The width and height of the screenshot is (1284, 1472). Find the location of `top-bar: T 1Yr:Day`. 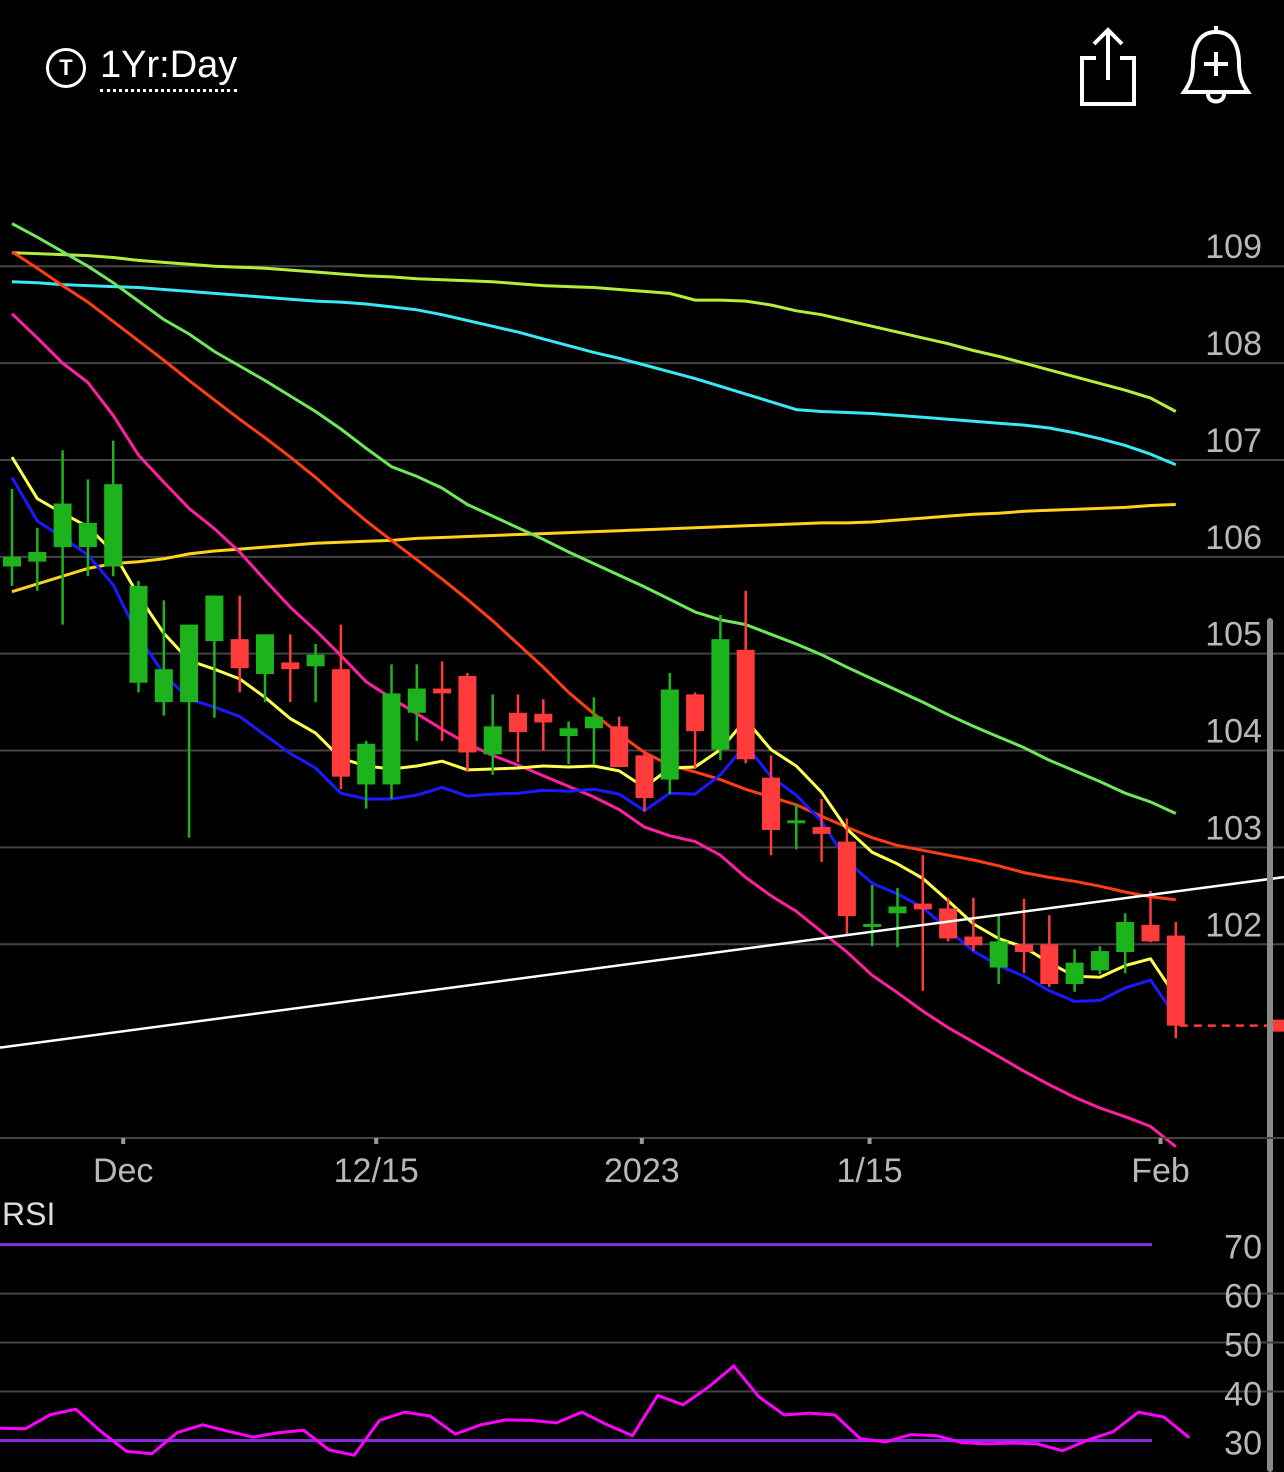

top-bar: T 1Yr:Day is located at coordinates (642, 65).